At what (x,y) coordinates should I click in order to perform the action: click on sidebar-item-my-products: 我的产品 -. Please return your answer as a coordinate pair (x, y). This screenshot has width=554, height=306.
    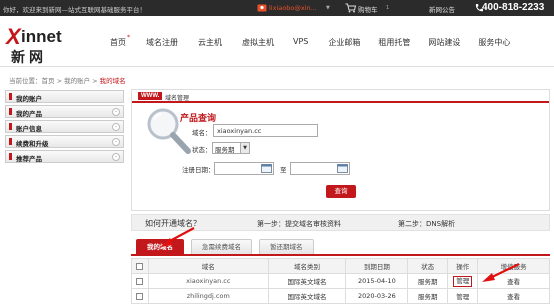
    Looking at the image, I should click on (64, 111).